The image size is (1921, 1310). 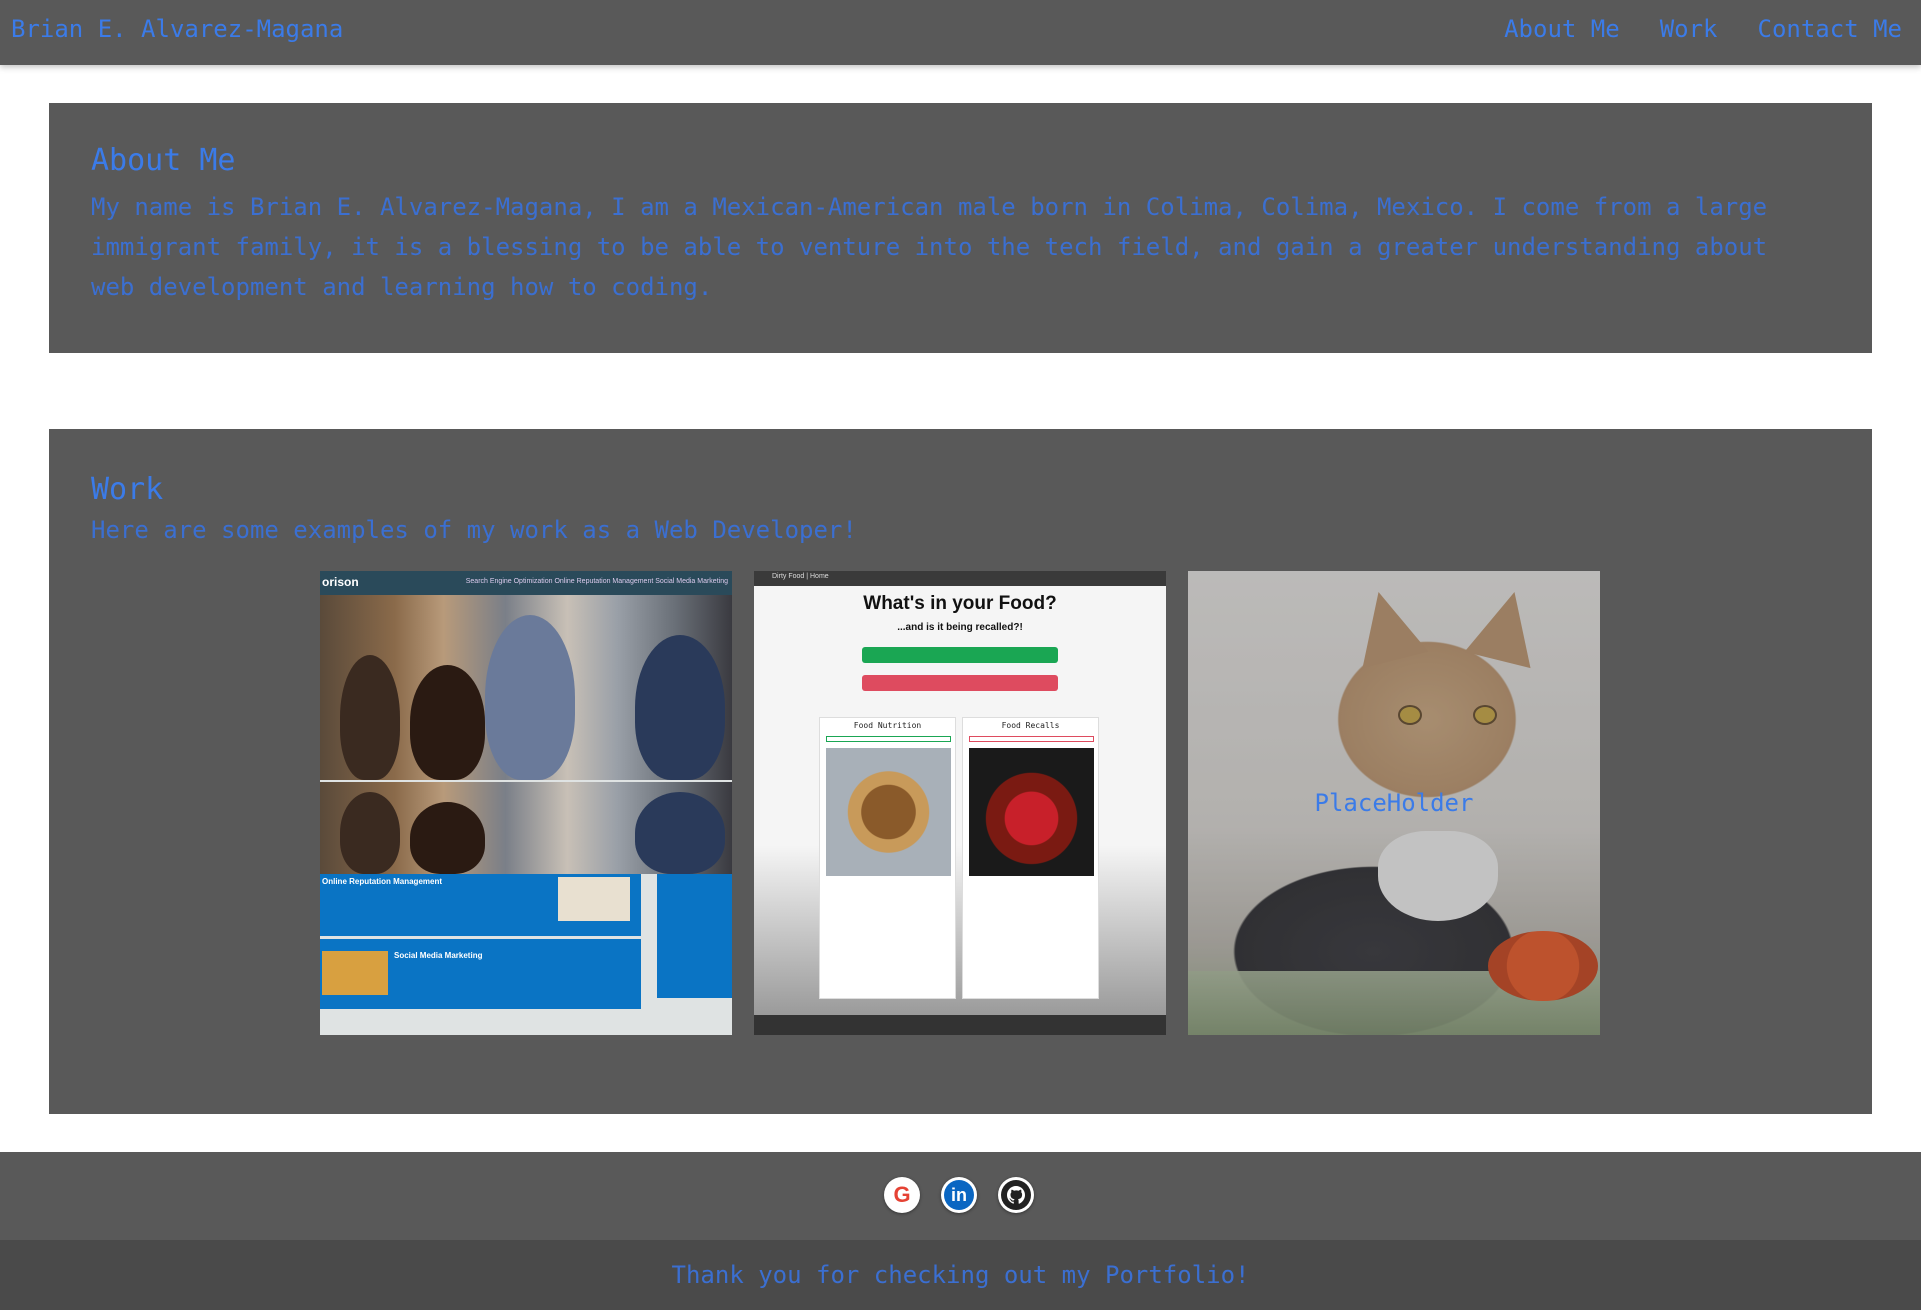 What do you see at coordinates (694, 936) in the screenshot?
I see `project-sidebar` at bounding box center [694, 936].